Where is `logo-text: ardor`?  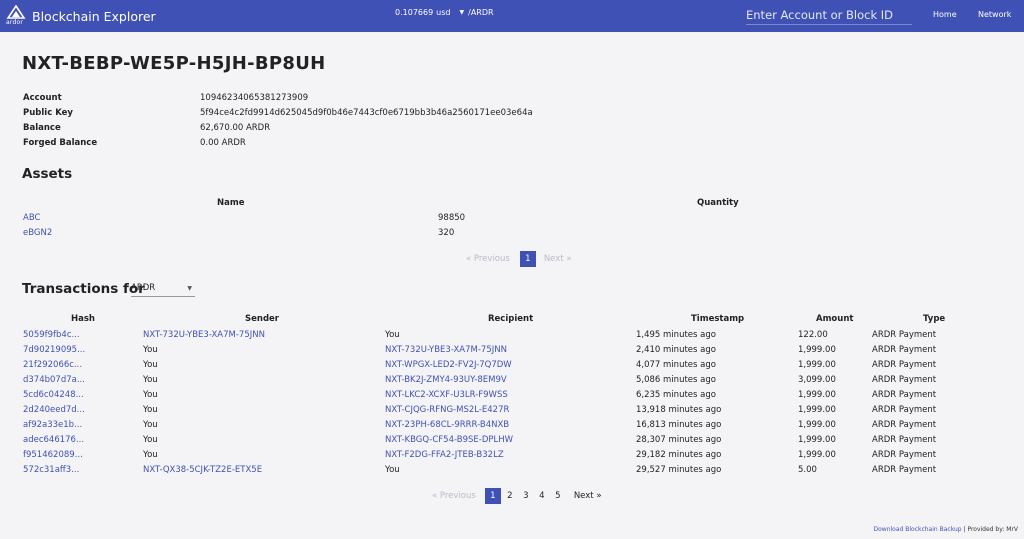
logo-text: ardor is located at coordinates (14, 22).